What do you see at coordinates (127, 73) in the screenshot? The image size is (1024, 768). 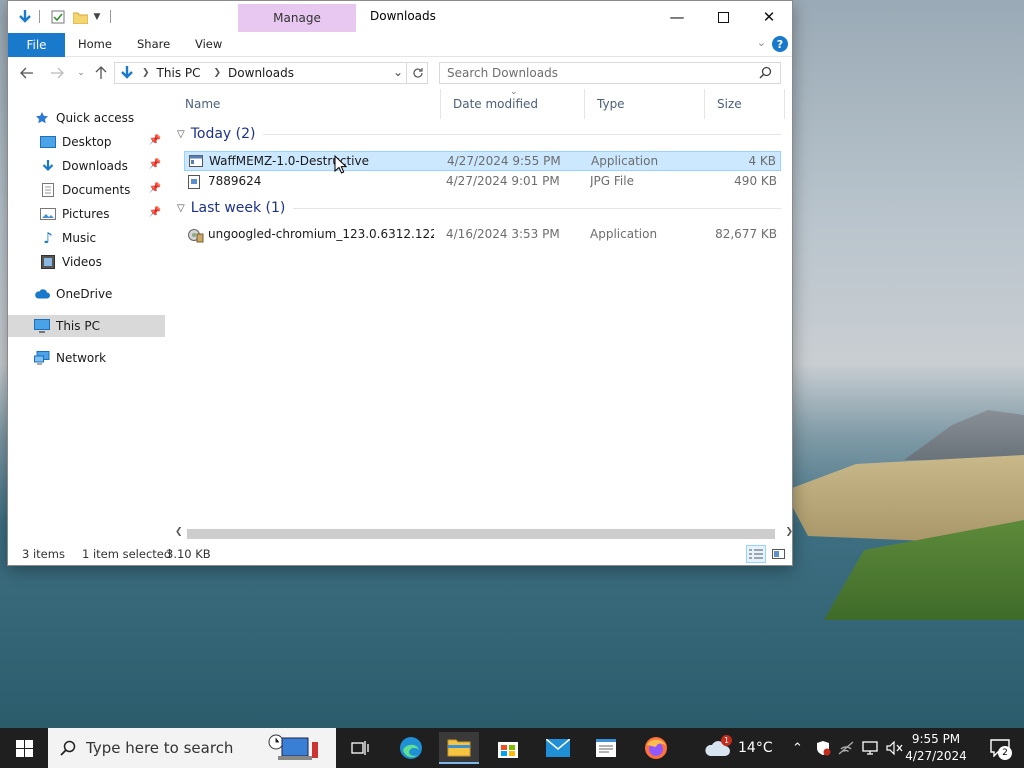 I see `downloads-location-icon` at bounding box center [127, 73].